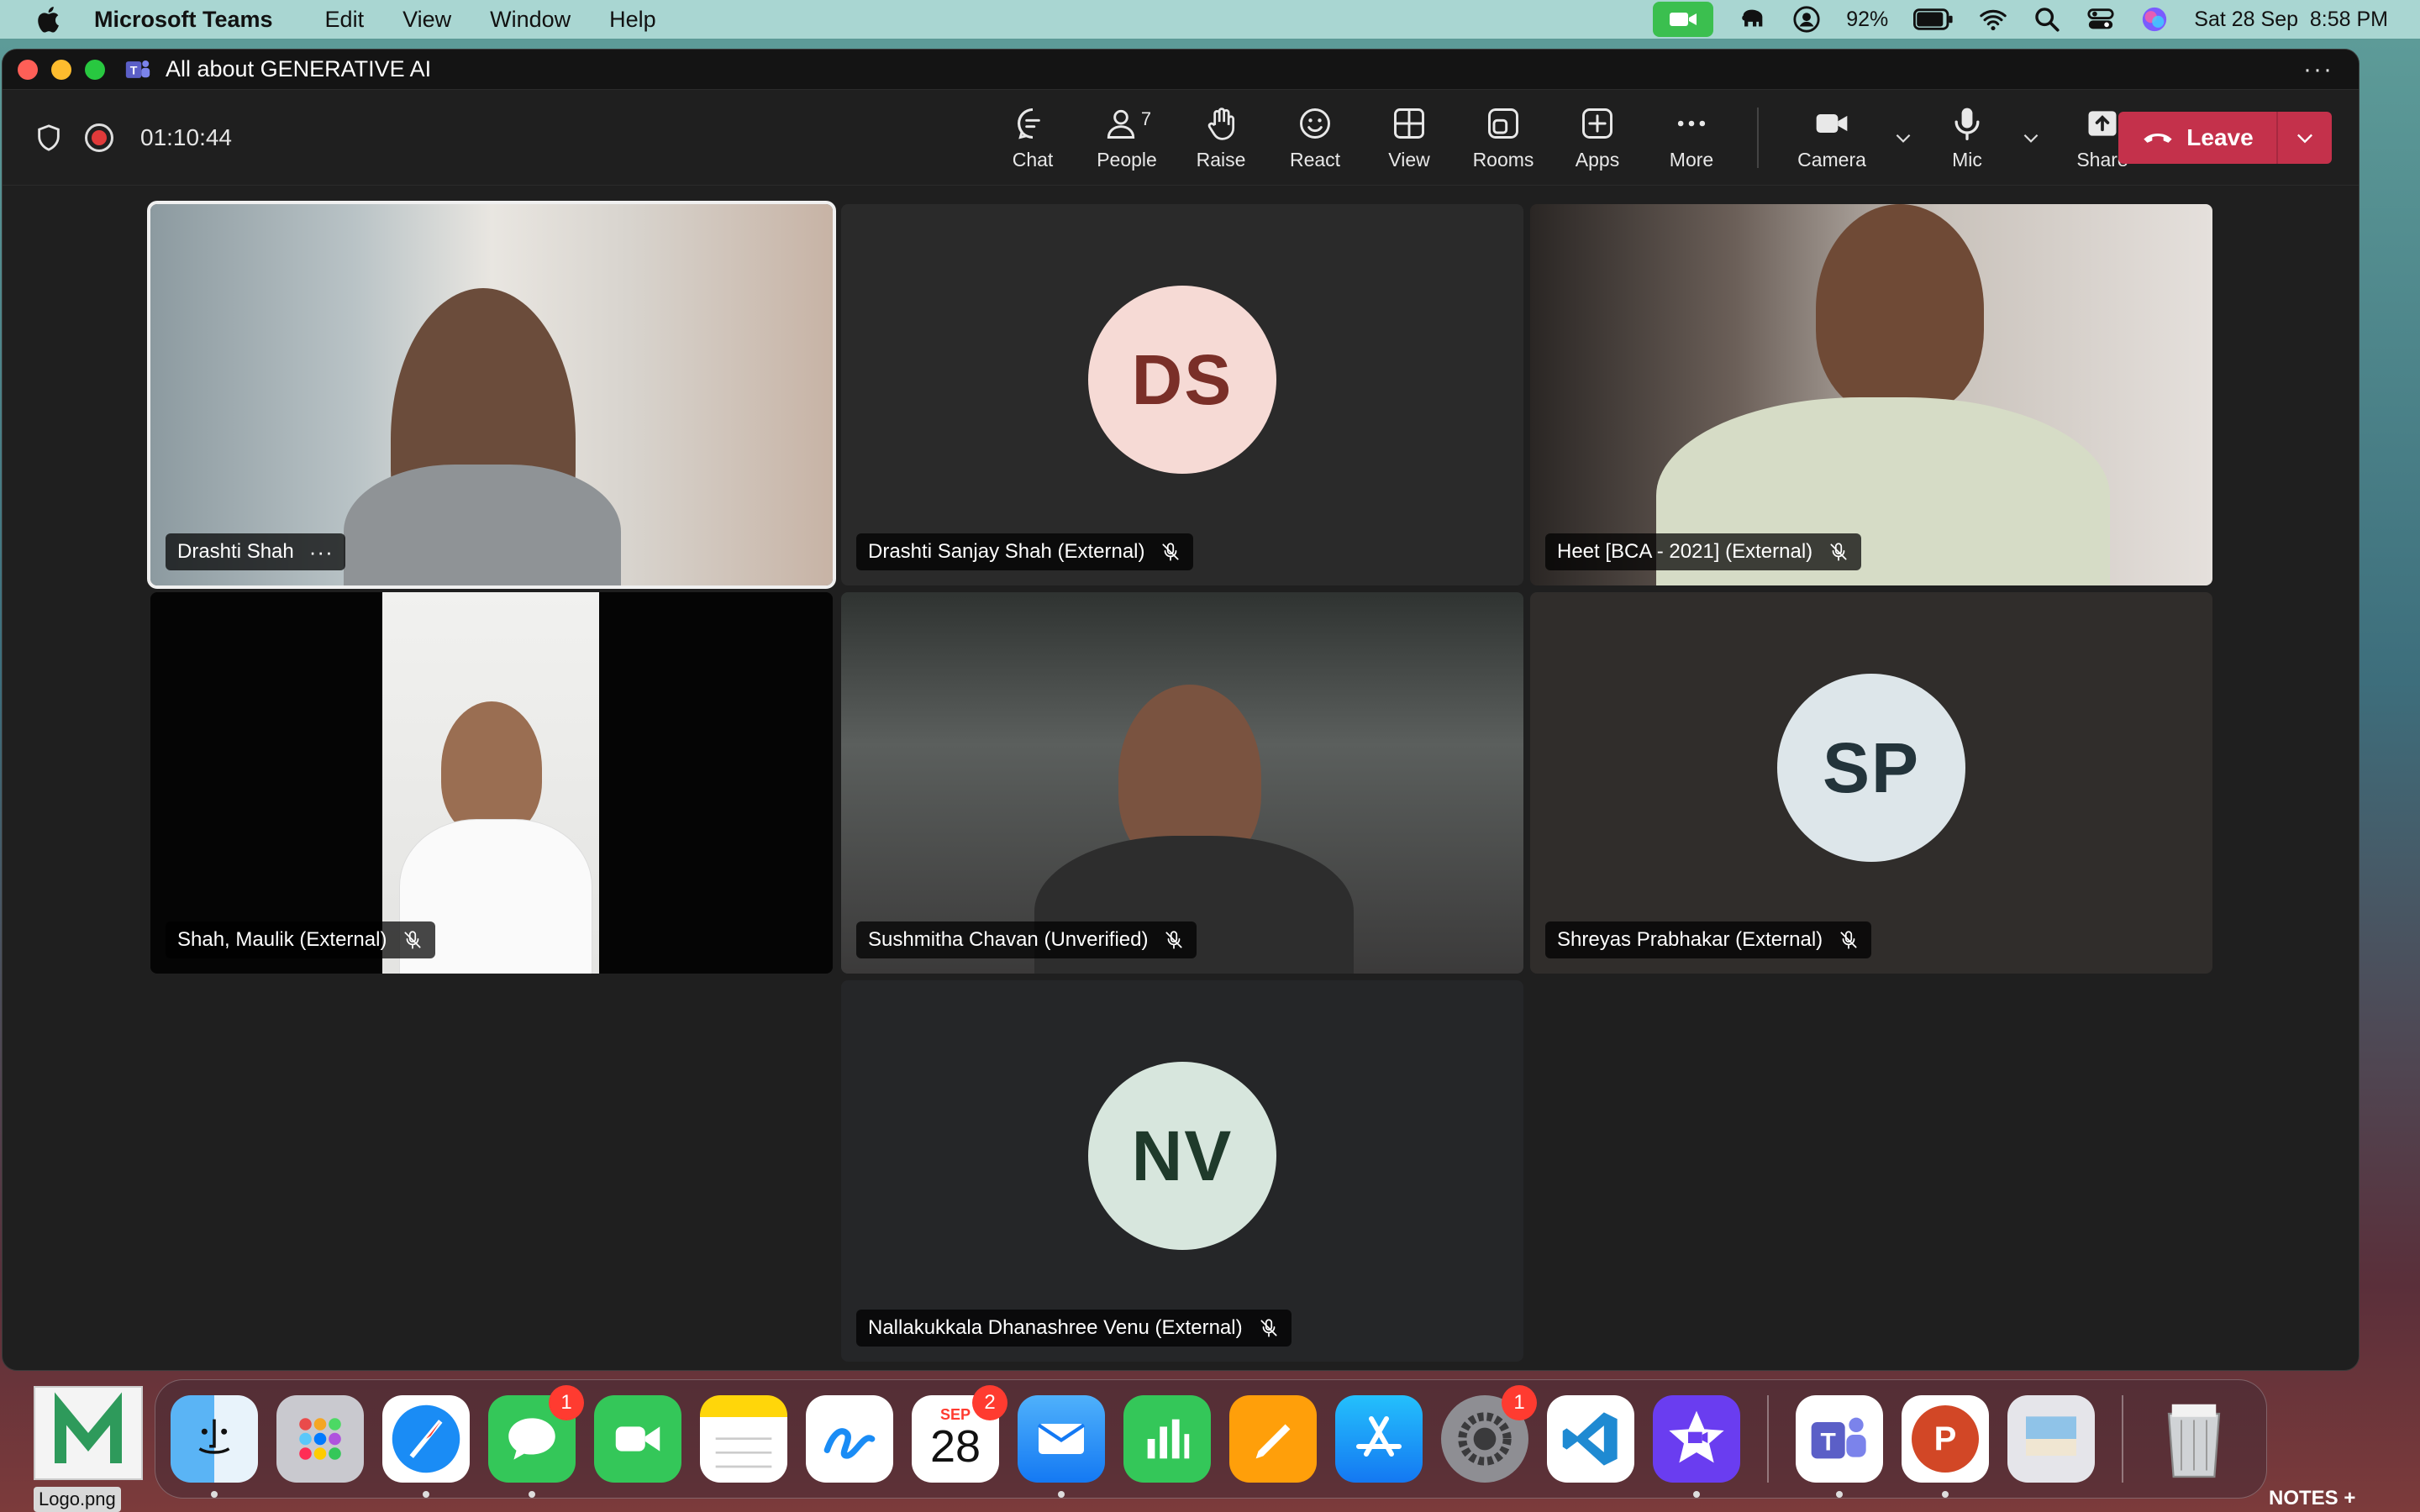  I want to click on participant-tile: DS Drashti Sanjay Shah (External), so click(1182, 394).